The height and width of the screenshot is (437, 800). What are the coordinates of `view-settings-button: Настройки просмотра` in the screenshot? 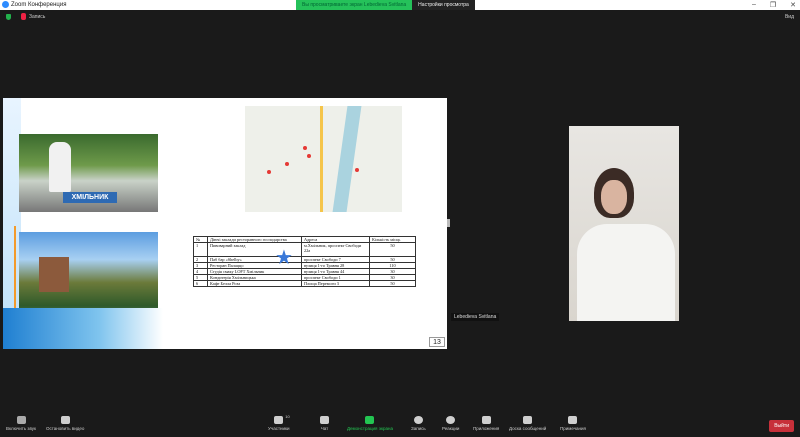 It's located at (443, 5).